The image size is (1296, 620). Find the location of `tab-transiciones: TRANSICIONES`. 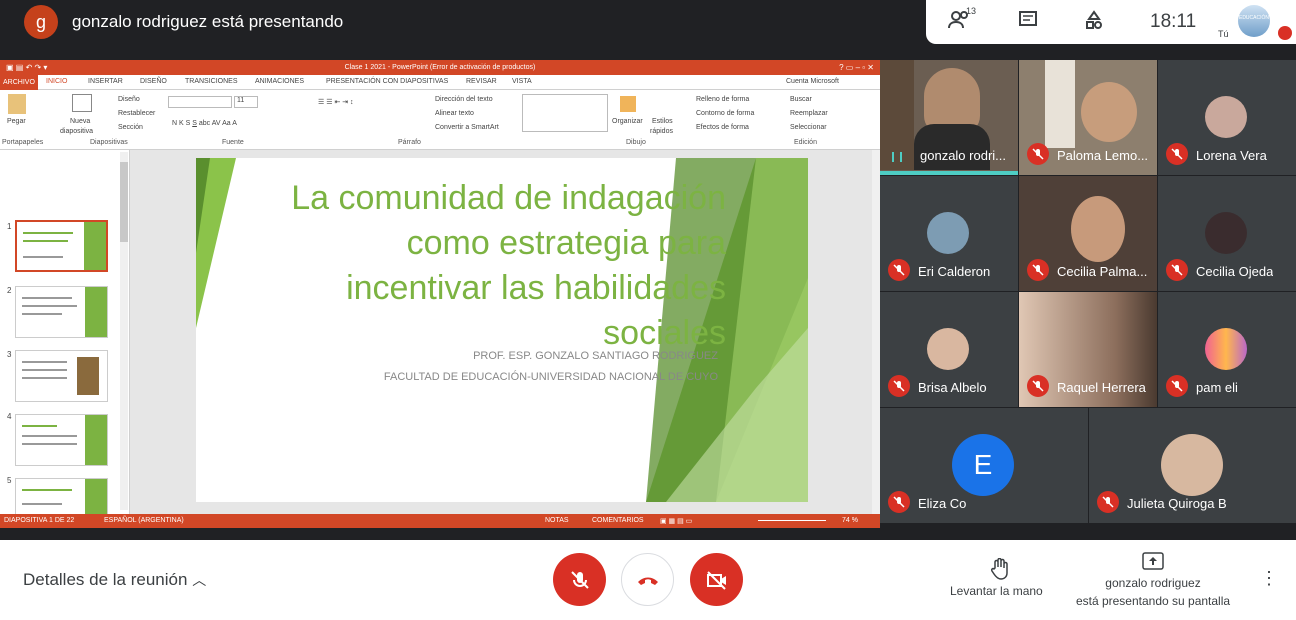

tab-transiciones: TRANSICIONES is located at coordinates (211, 81).